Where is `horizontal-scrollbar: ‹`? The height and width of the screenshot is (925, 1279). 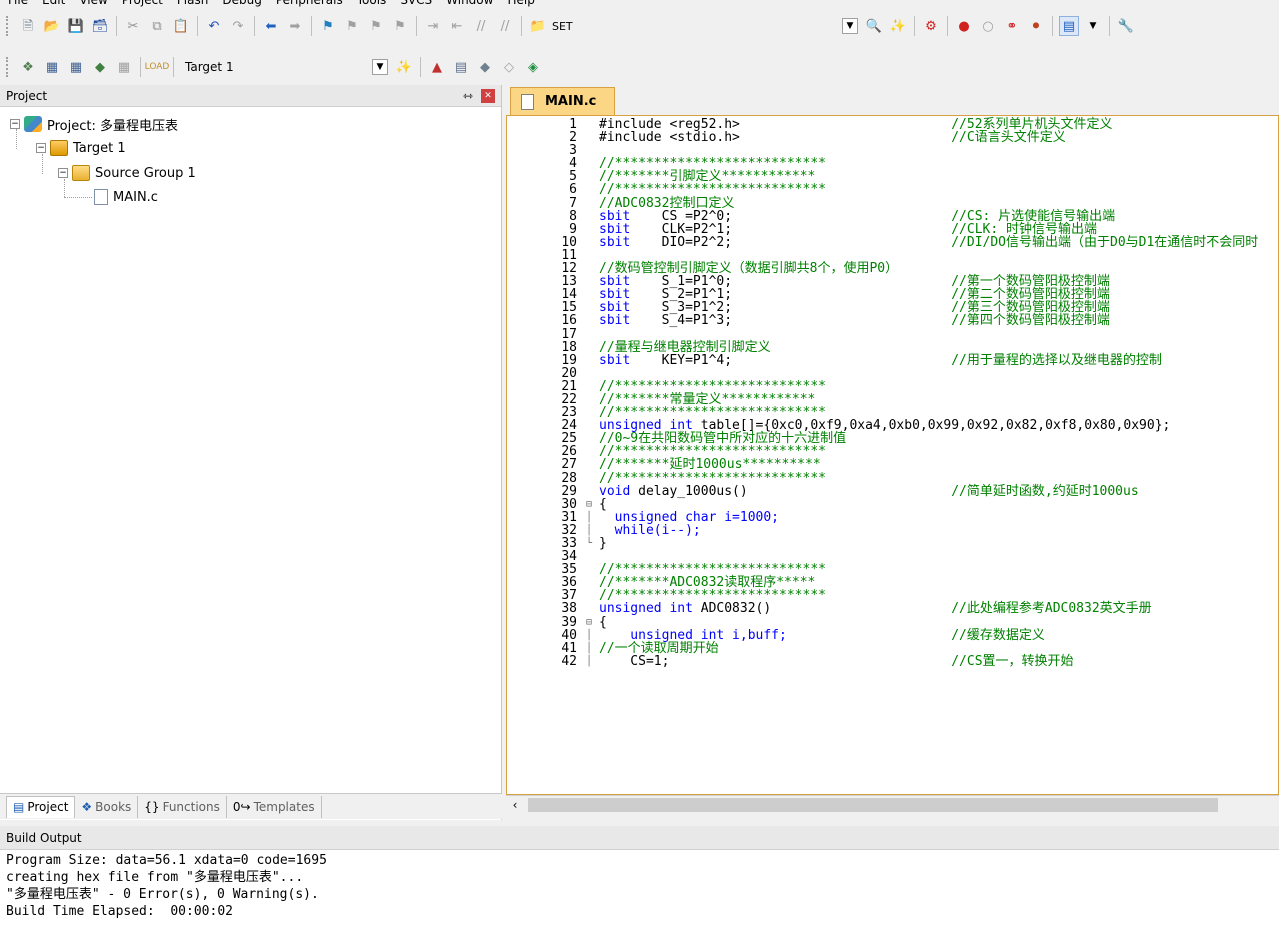
horizontal-scrollbar: ‹ is located at coordinates (892, 804).